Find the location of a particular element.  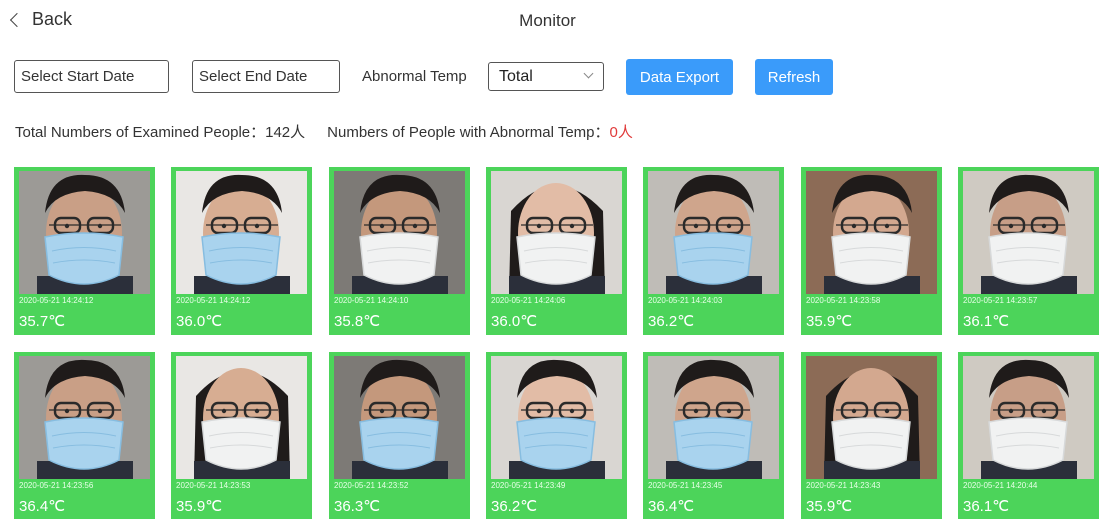

record-card: 2020-05-21 14:23:45 36.4℃ is located at coordinates (713, 435).